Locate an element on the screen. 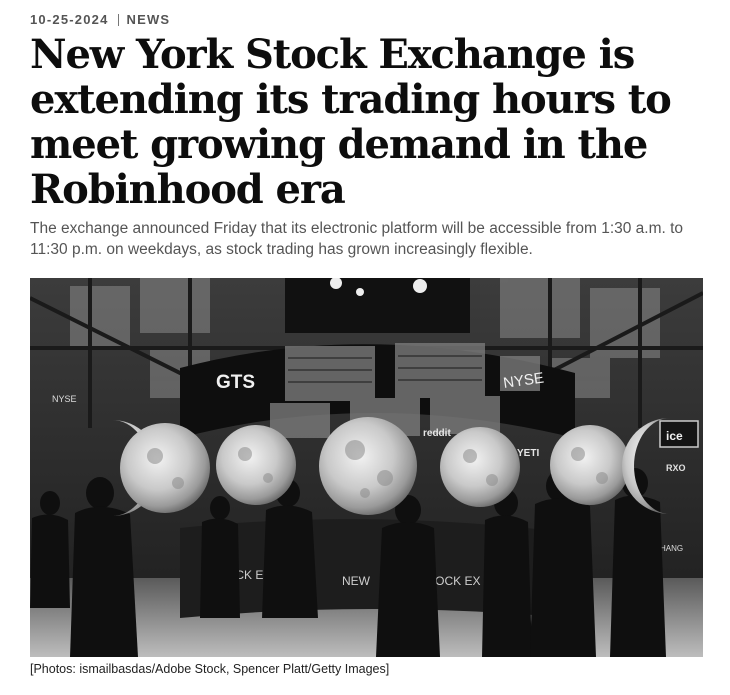 Image resolution: width=730 pixels, height=695 pixels. sign-yeti: YETI is located at coordinates (528, 453).